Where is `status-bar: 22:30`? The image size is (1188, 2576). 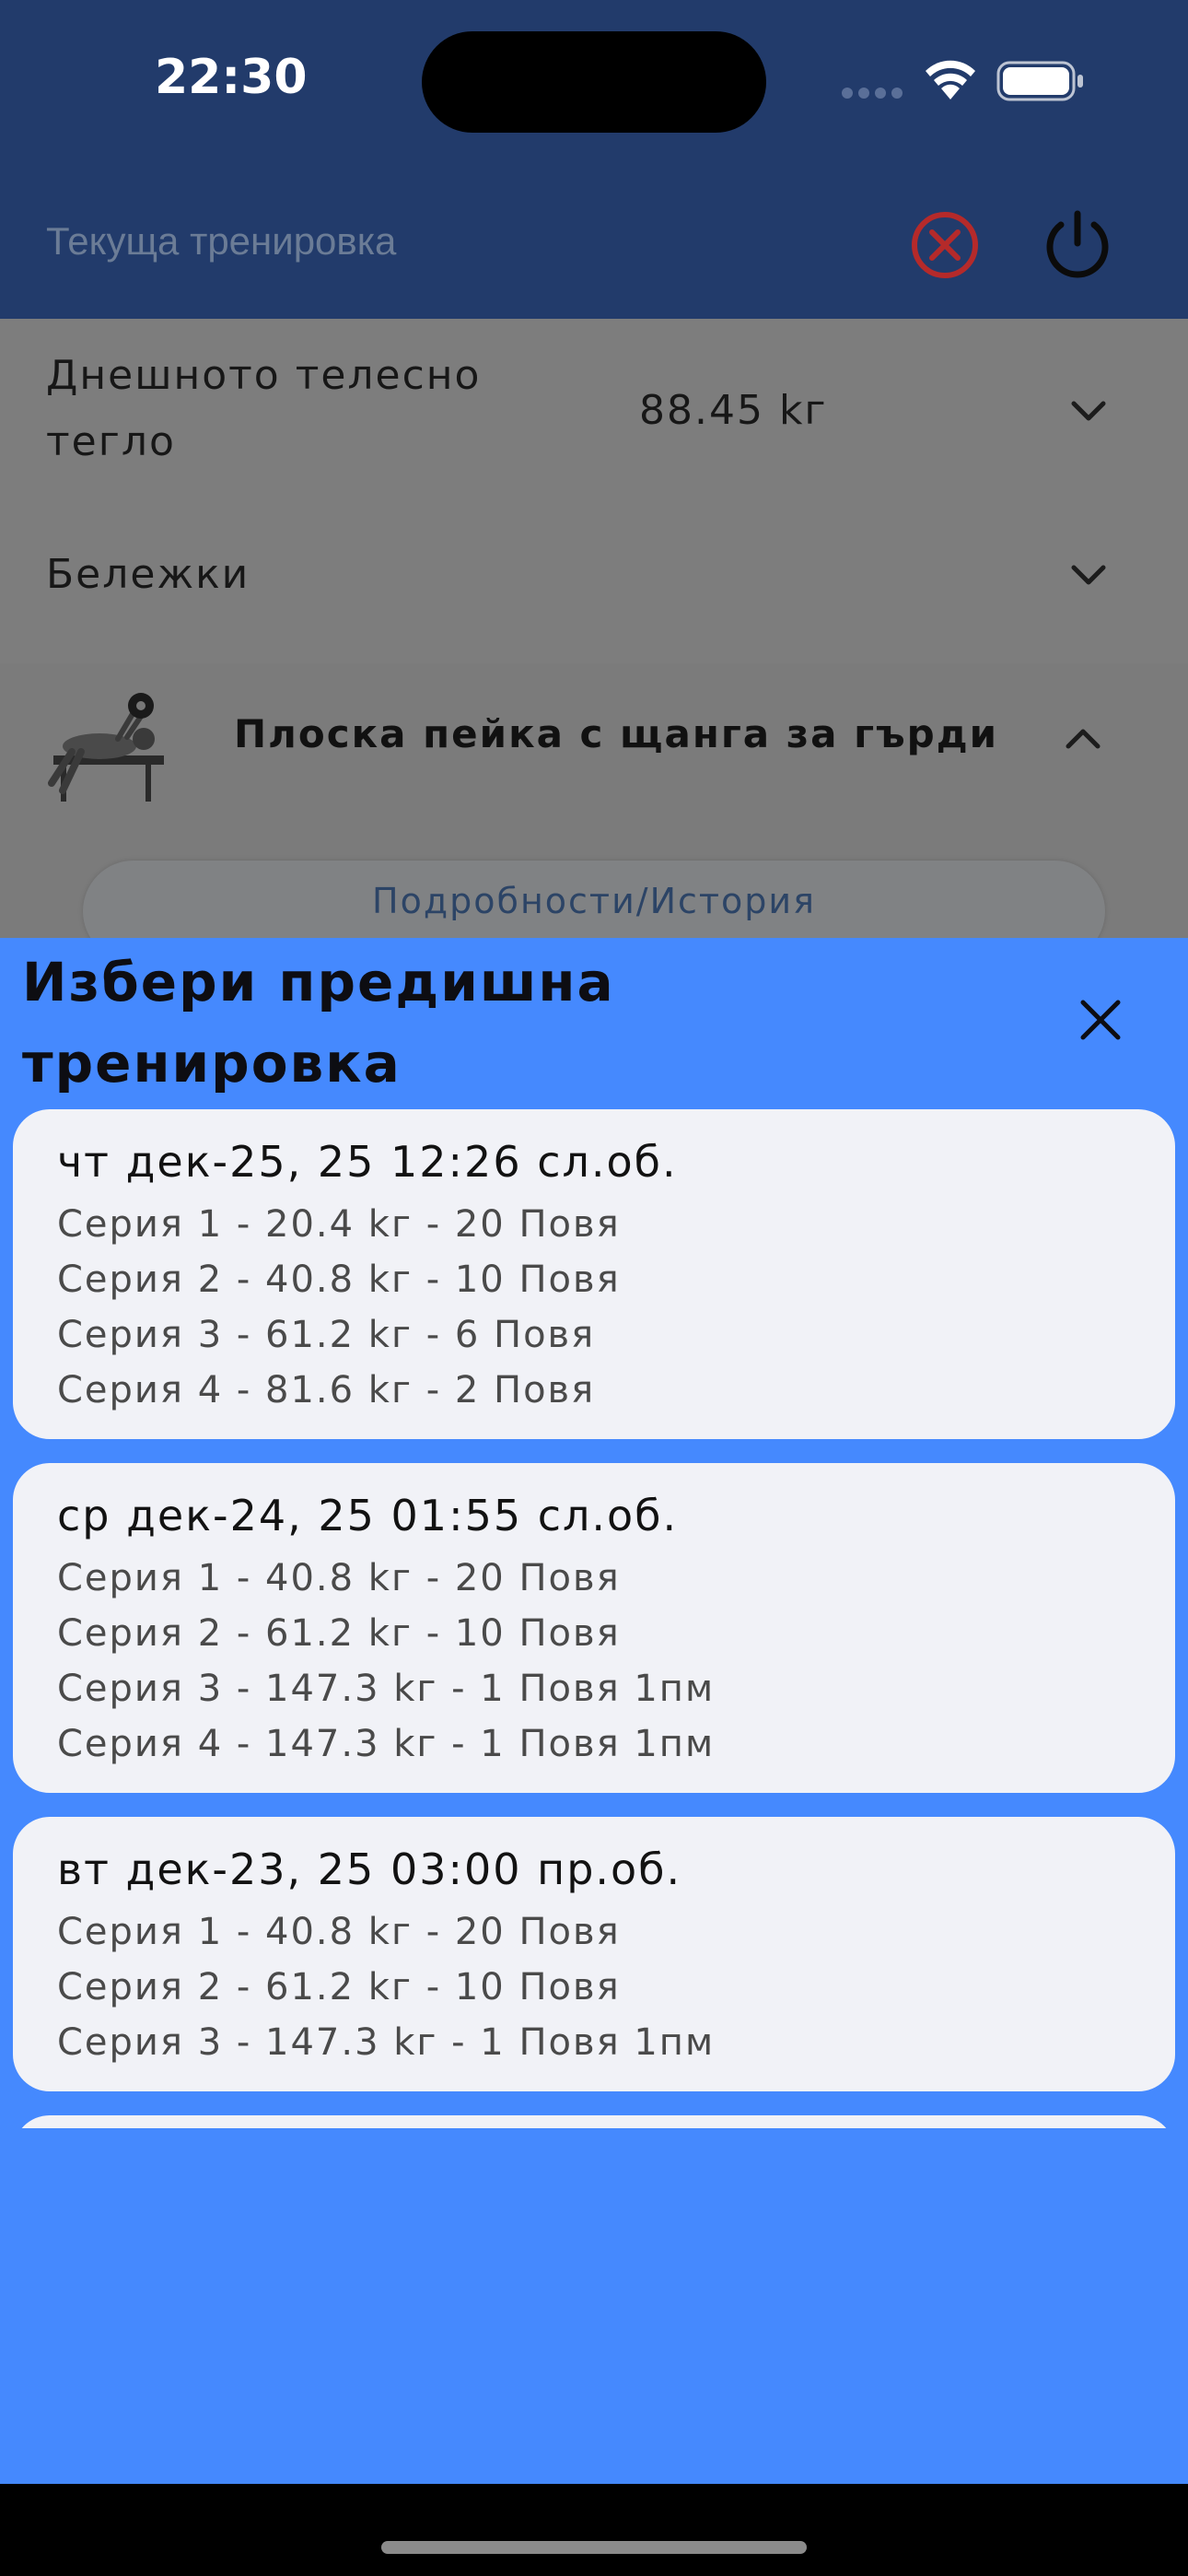
status-bar: 22:30 is located at coordinates (594, 91).